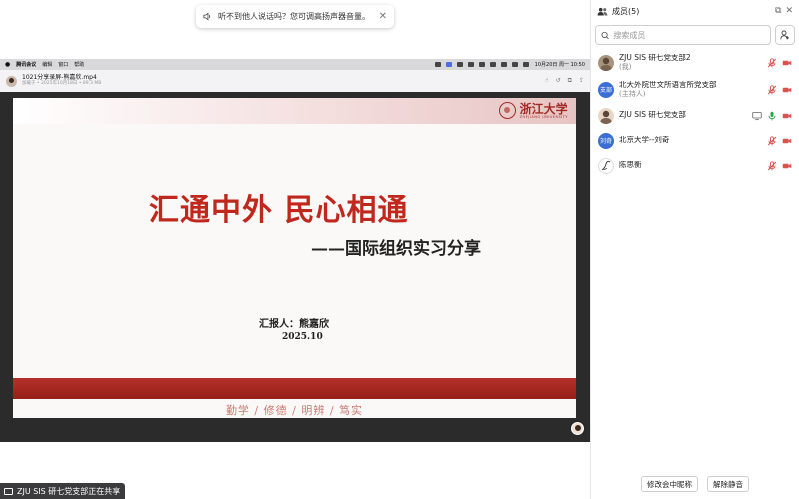  I want to click on member-row: ZJU SIS 研七党支部2 (我), so click(695, 62).